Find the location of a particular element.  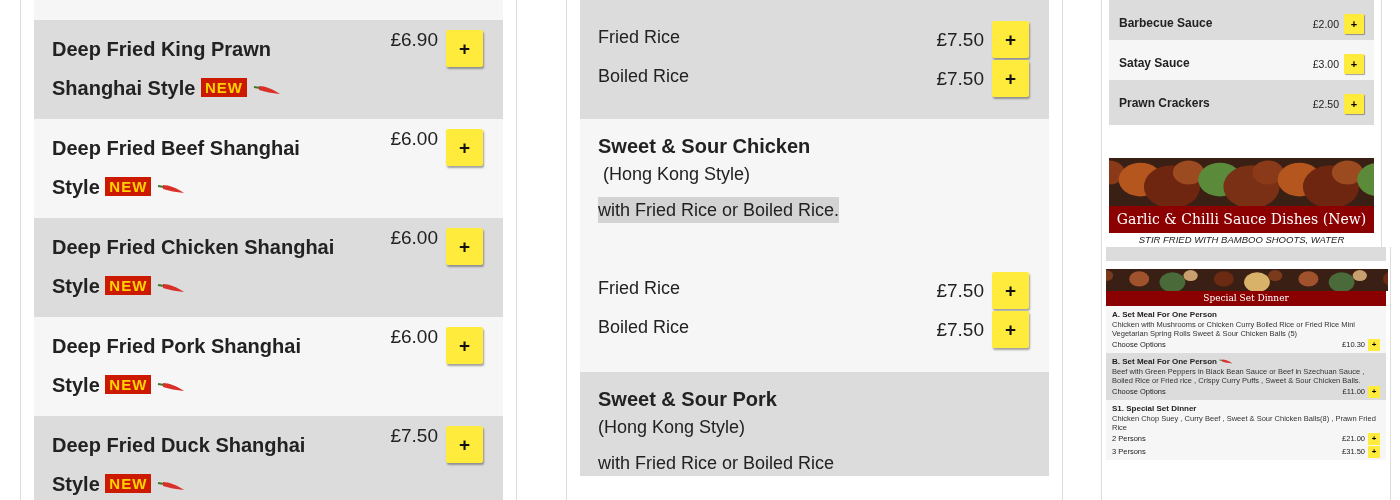

item-title: B. Set Meal For One Person is located at coordinates (1246, 362).